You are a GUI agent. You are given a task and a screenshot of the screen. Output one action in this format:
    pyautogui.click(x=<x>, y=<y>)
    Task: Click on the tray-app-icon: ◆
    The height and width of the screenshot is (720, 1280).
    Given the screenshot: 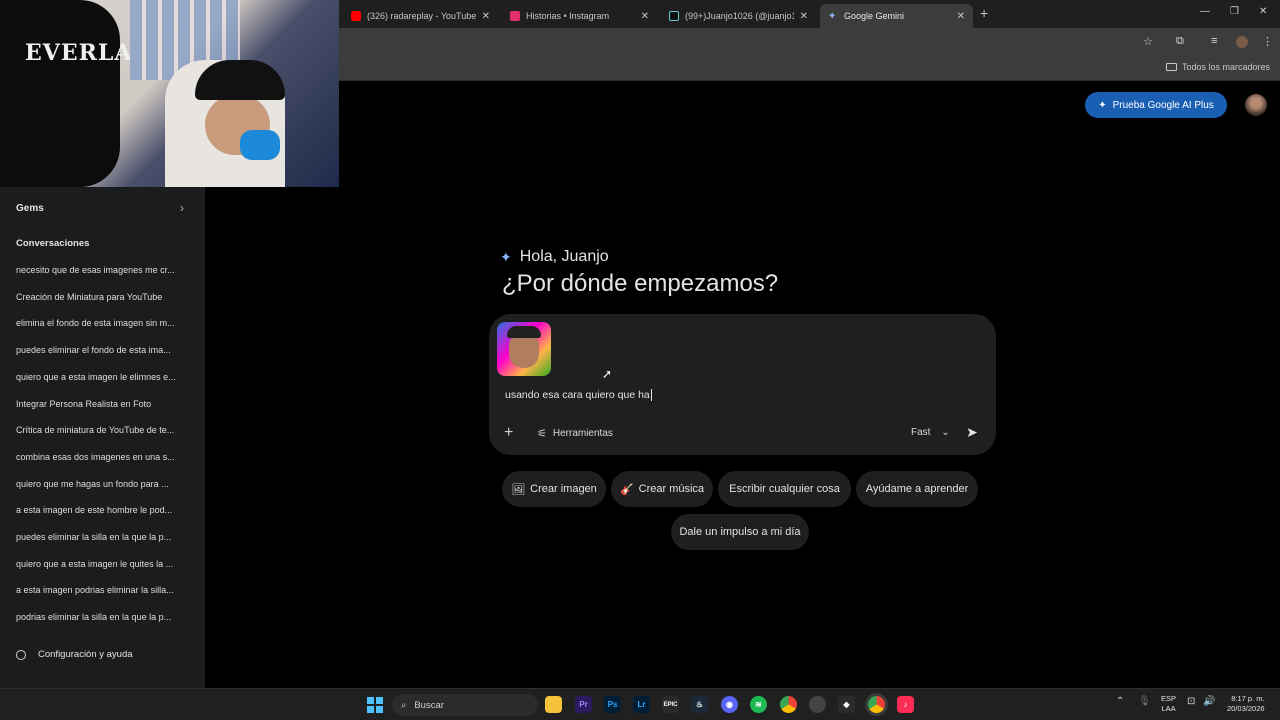 What is the action you would take?
    pyautogui.click(x=846, y=704)
    